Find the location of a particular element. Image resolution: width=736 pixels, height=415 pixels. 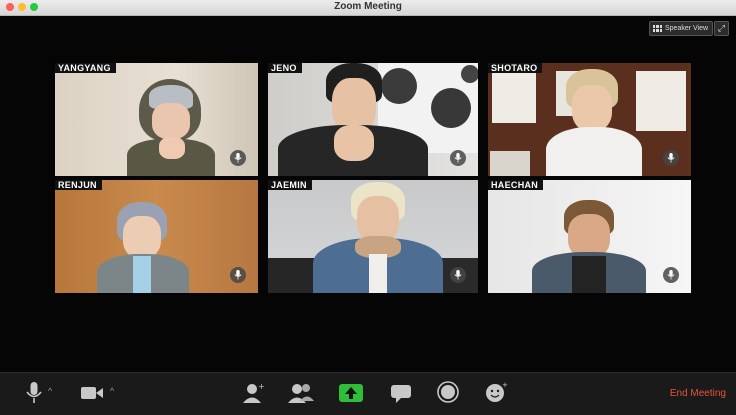

chair-background is located at coordinates (292, 275).